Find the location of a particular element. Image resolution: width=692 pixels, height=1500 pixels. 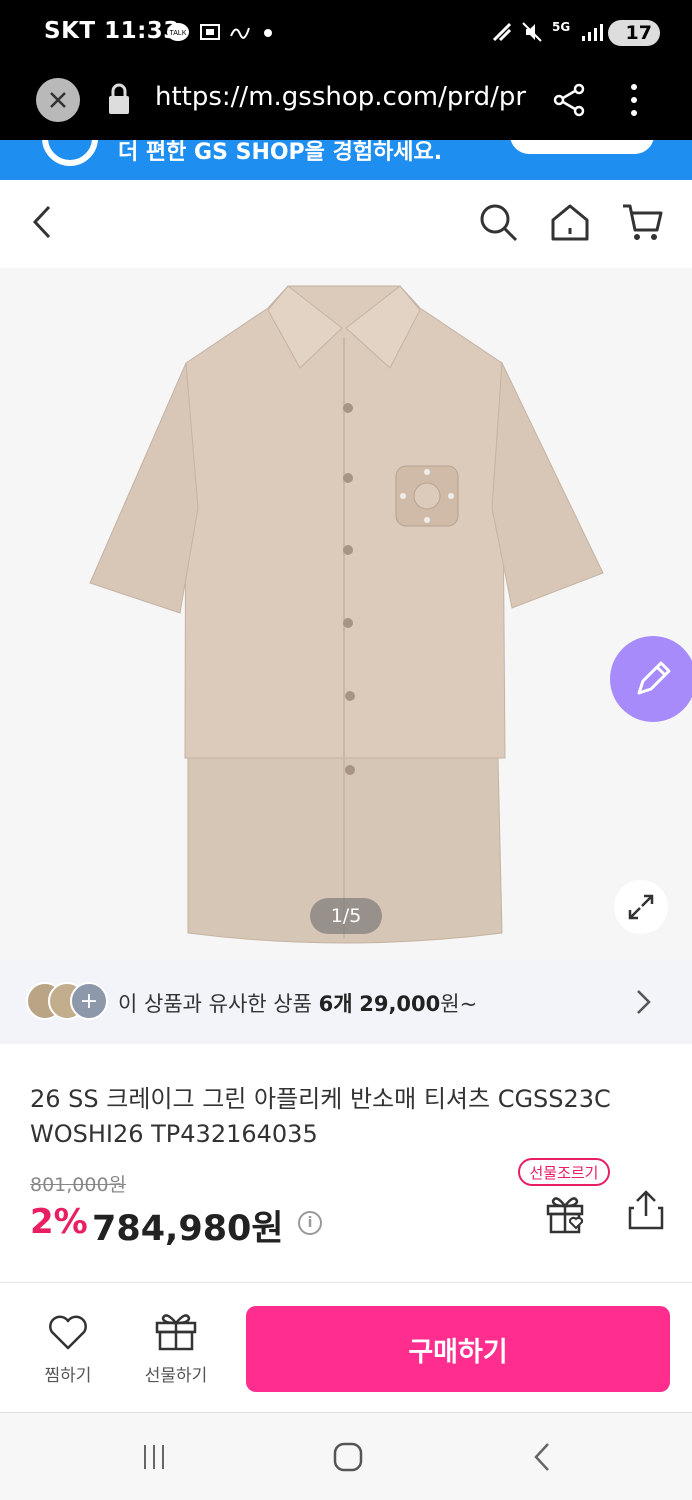

kakaotalk-icon: TALK is located at coordinates (178, 32).